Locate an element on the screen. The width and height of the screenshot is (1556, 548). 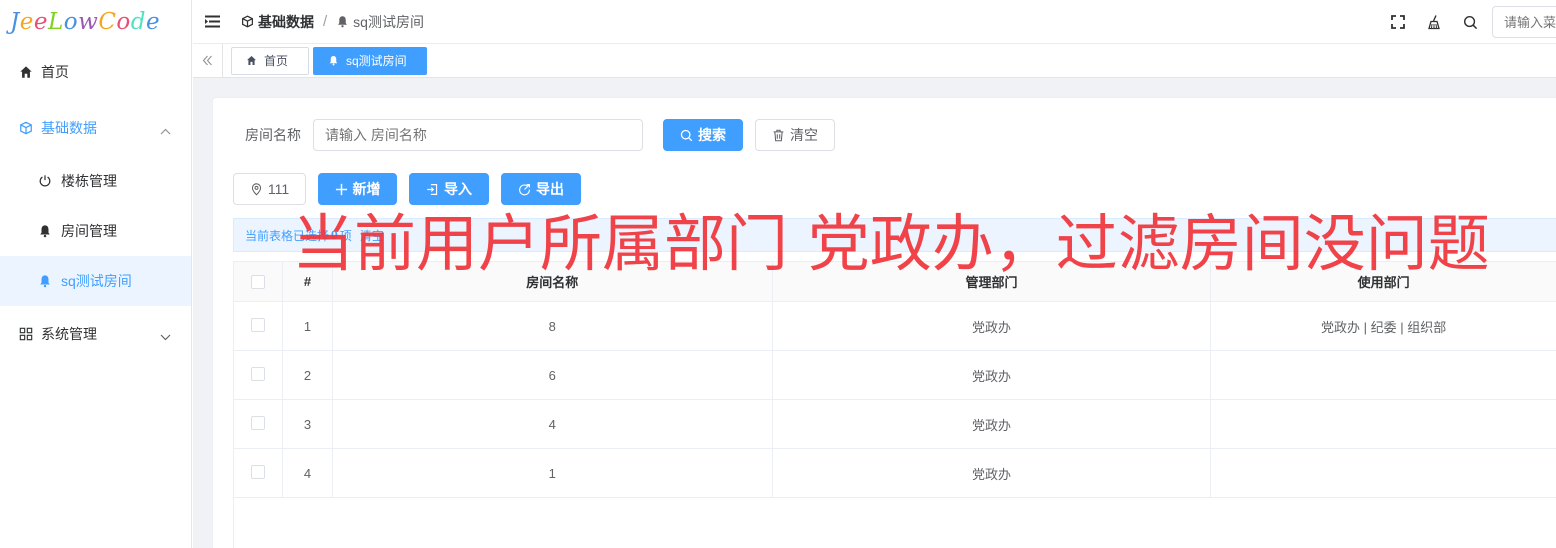
top-header: 基础数据 / sq测试房间 is located at coordinates (874, 22).